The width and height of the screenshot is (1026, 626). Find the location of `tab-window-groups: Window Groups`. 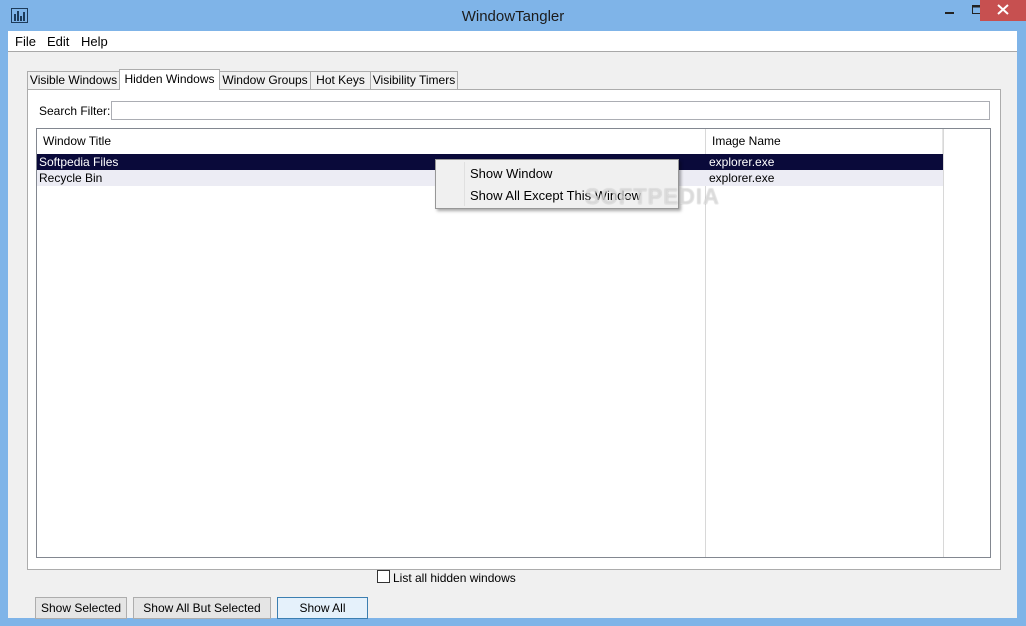

tab-window-groups: Window Groups is located at coordinates (265, 80).